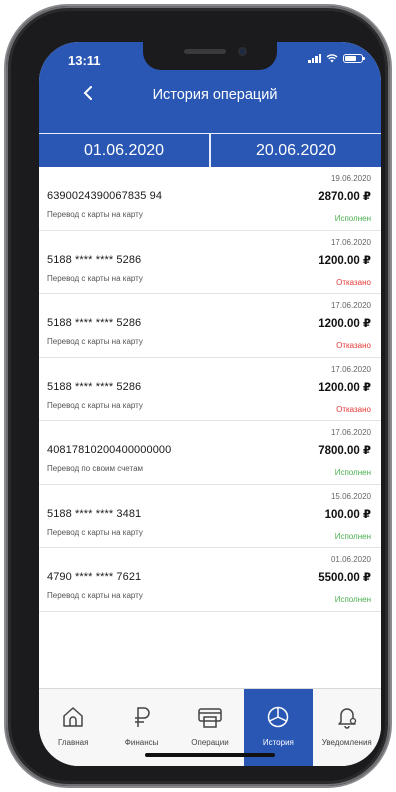  What do you see at coordinates (141, 742) in the screenshot?
I see `tab-label: Финансы` at bounding box center [141, 742].